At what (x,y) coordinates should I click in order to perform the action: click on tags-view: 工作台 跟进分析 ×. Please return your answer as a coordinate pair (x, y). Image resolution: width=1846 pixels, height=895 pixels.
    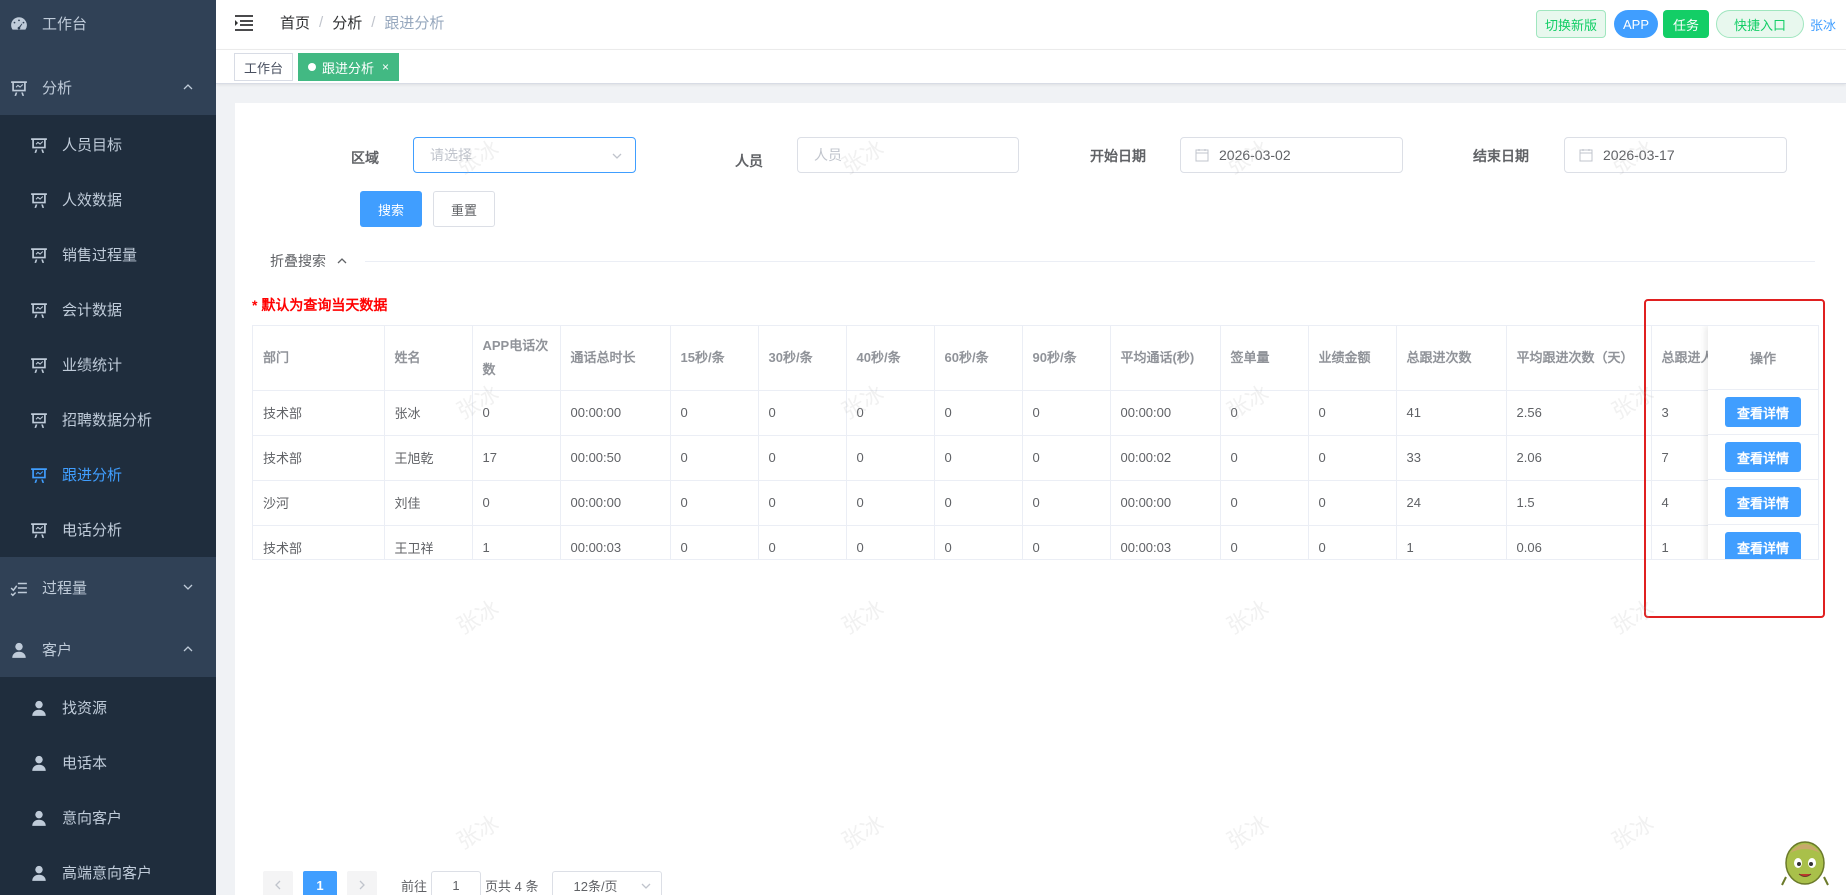
    Looking at the image, I should click on (1031, 67).